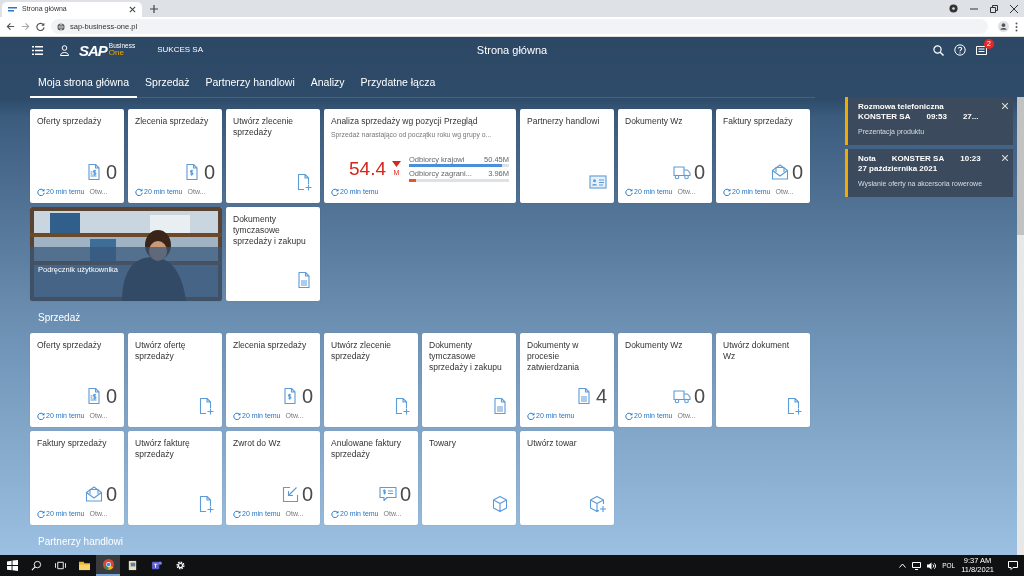  I want to click on envelope-icon, so click(779, 171).